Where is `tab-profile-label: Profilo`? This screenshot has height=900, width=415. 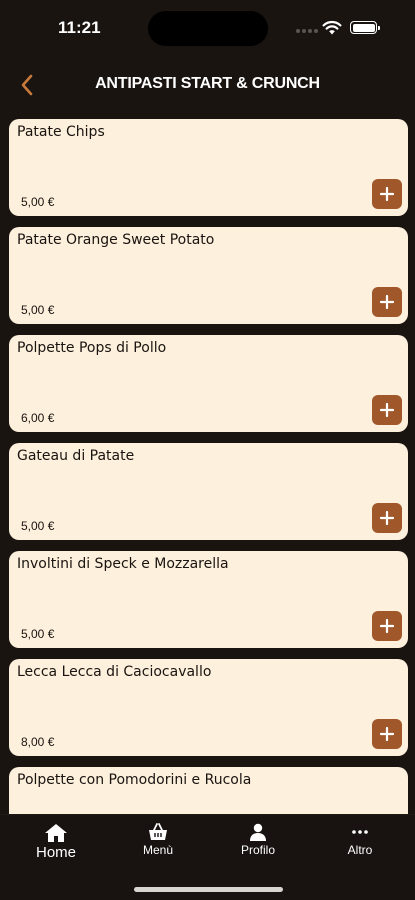
tab-profile-label: Profilo is located at coordinates (257, 850).